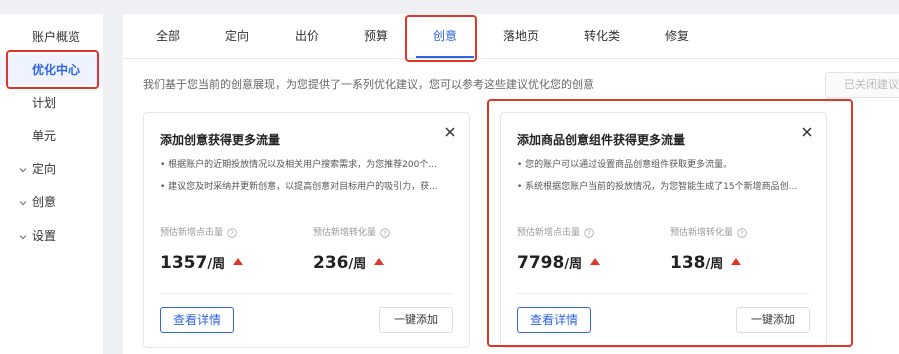 The width and height of the screenshot is (899, 354). Describe the element at coordinates (51, 70) in the screenshot. I see `sidebar-item-optimization-center: 优化中心` at that location.